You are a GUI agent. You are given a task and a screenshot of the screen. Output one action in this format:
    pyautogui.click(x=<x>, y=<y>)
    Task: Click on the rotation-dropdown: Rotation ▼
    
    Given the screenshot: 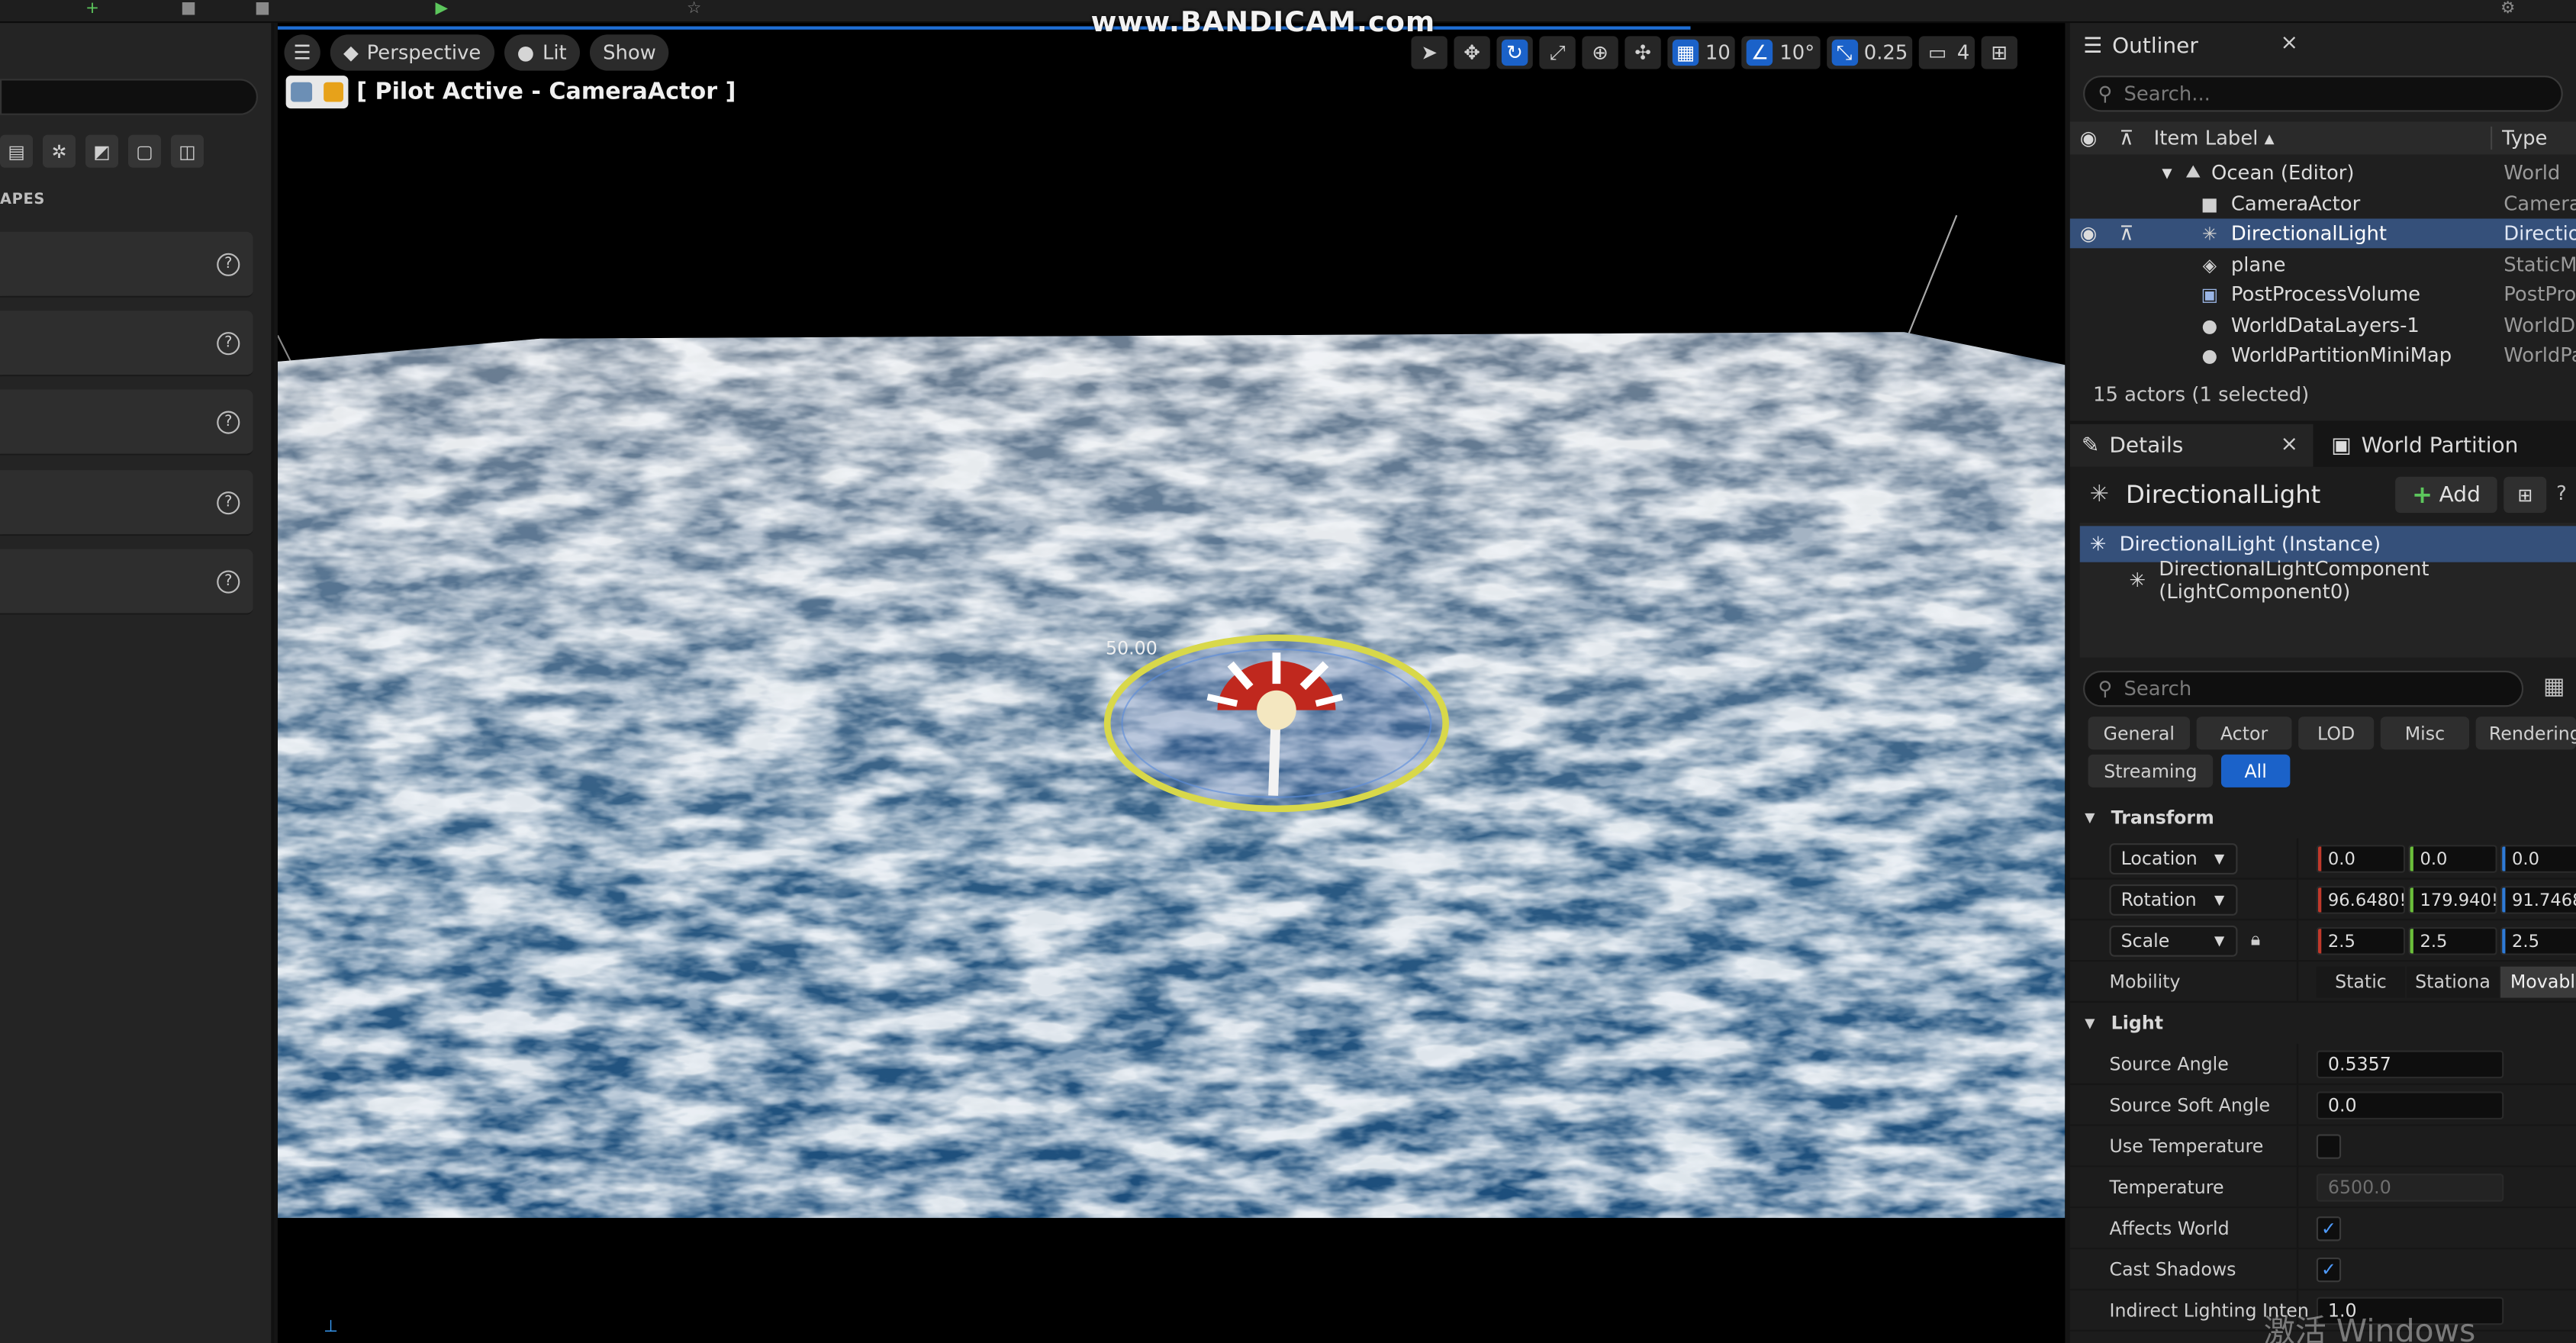 What is the action you would take?
    pyautogui.click(x=2173, y=900)
    